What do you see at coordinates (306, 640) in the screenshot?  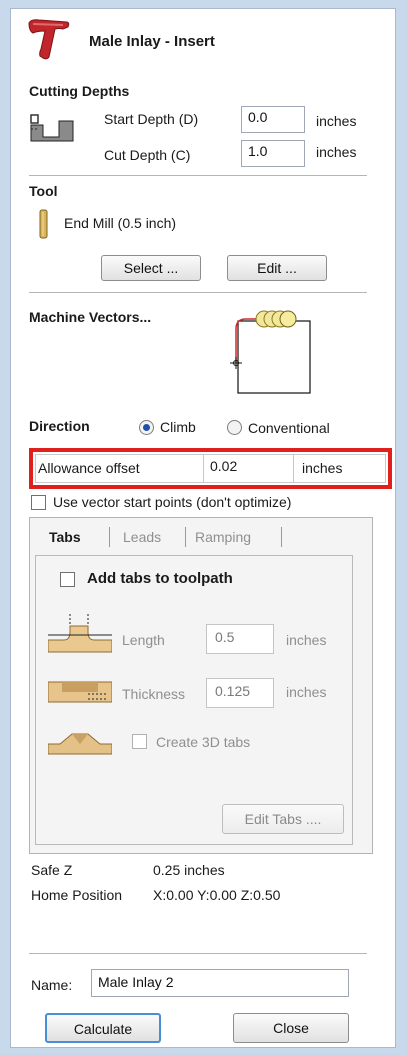 I see `length-unit: inches` at bounding box center [306, 640].